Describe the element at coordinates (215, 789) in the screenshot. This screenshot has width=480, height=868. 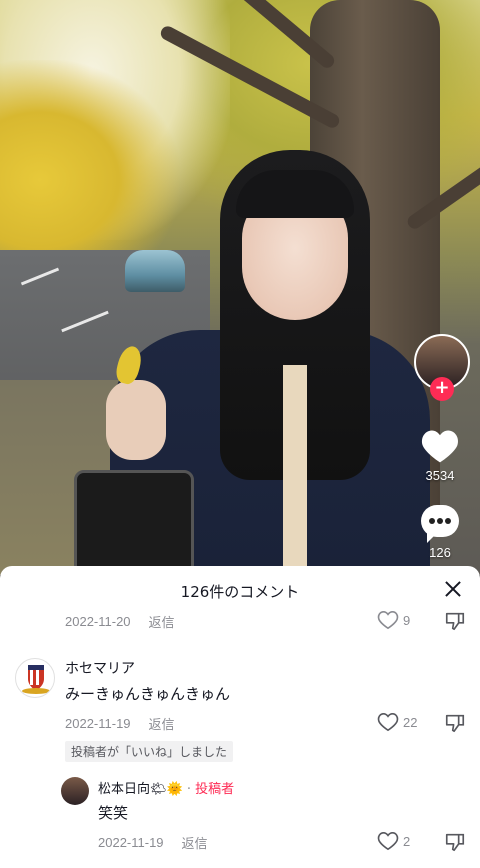
I see `creator-tag: 投稿者` at that location.